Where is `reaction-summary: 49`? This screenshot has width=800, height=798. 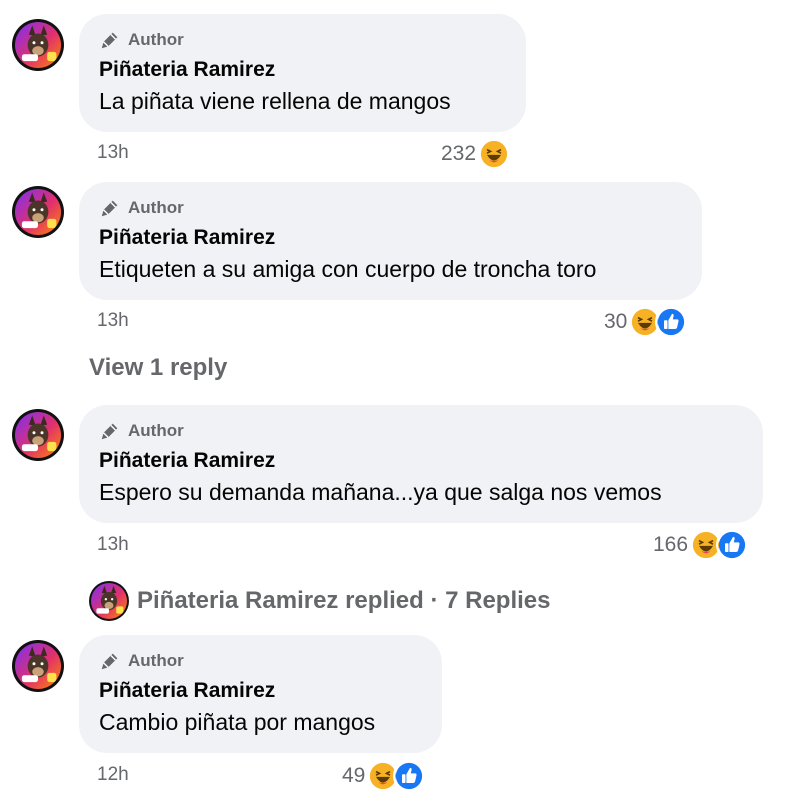
reaction-summary: 49 is located at coordinates (384, 776).